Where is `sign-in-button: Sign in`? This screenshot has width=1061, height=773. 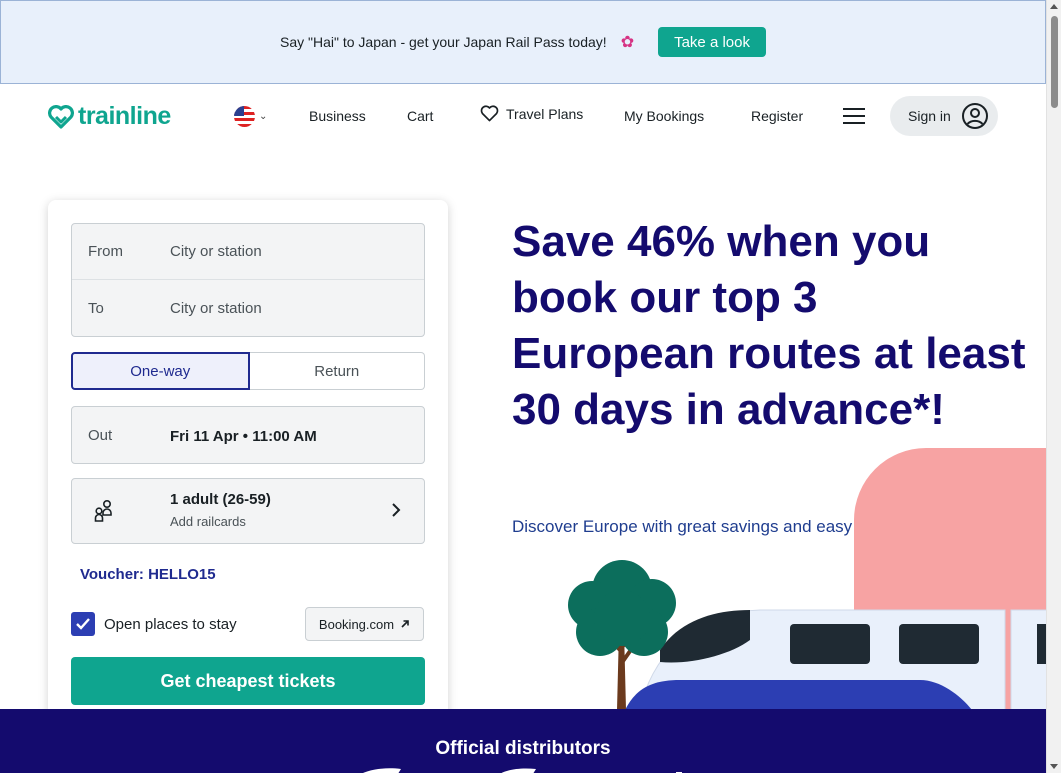
sign-in-button: Sign in is located at coordinates (944, 116).